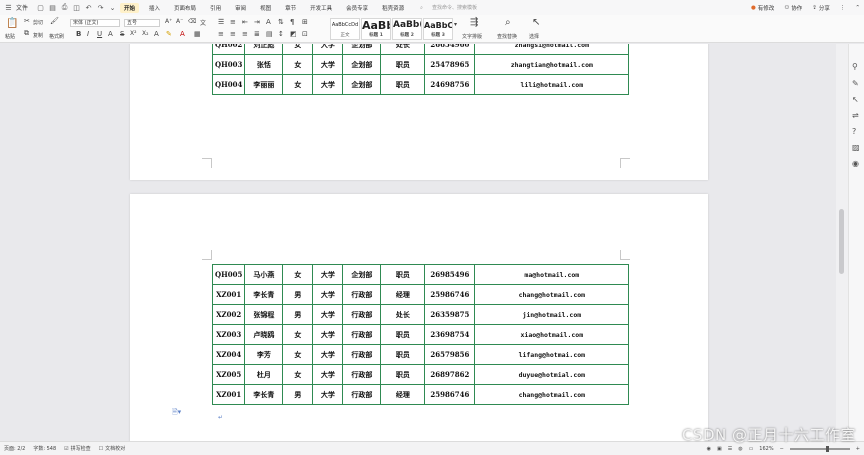 Image resolution: width=864 pixels, height=455 pixels. I want to click on share-button: ⇪ 分享, so click(821, 8).